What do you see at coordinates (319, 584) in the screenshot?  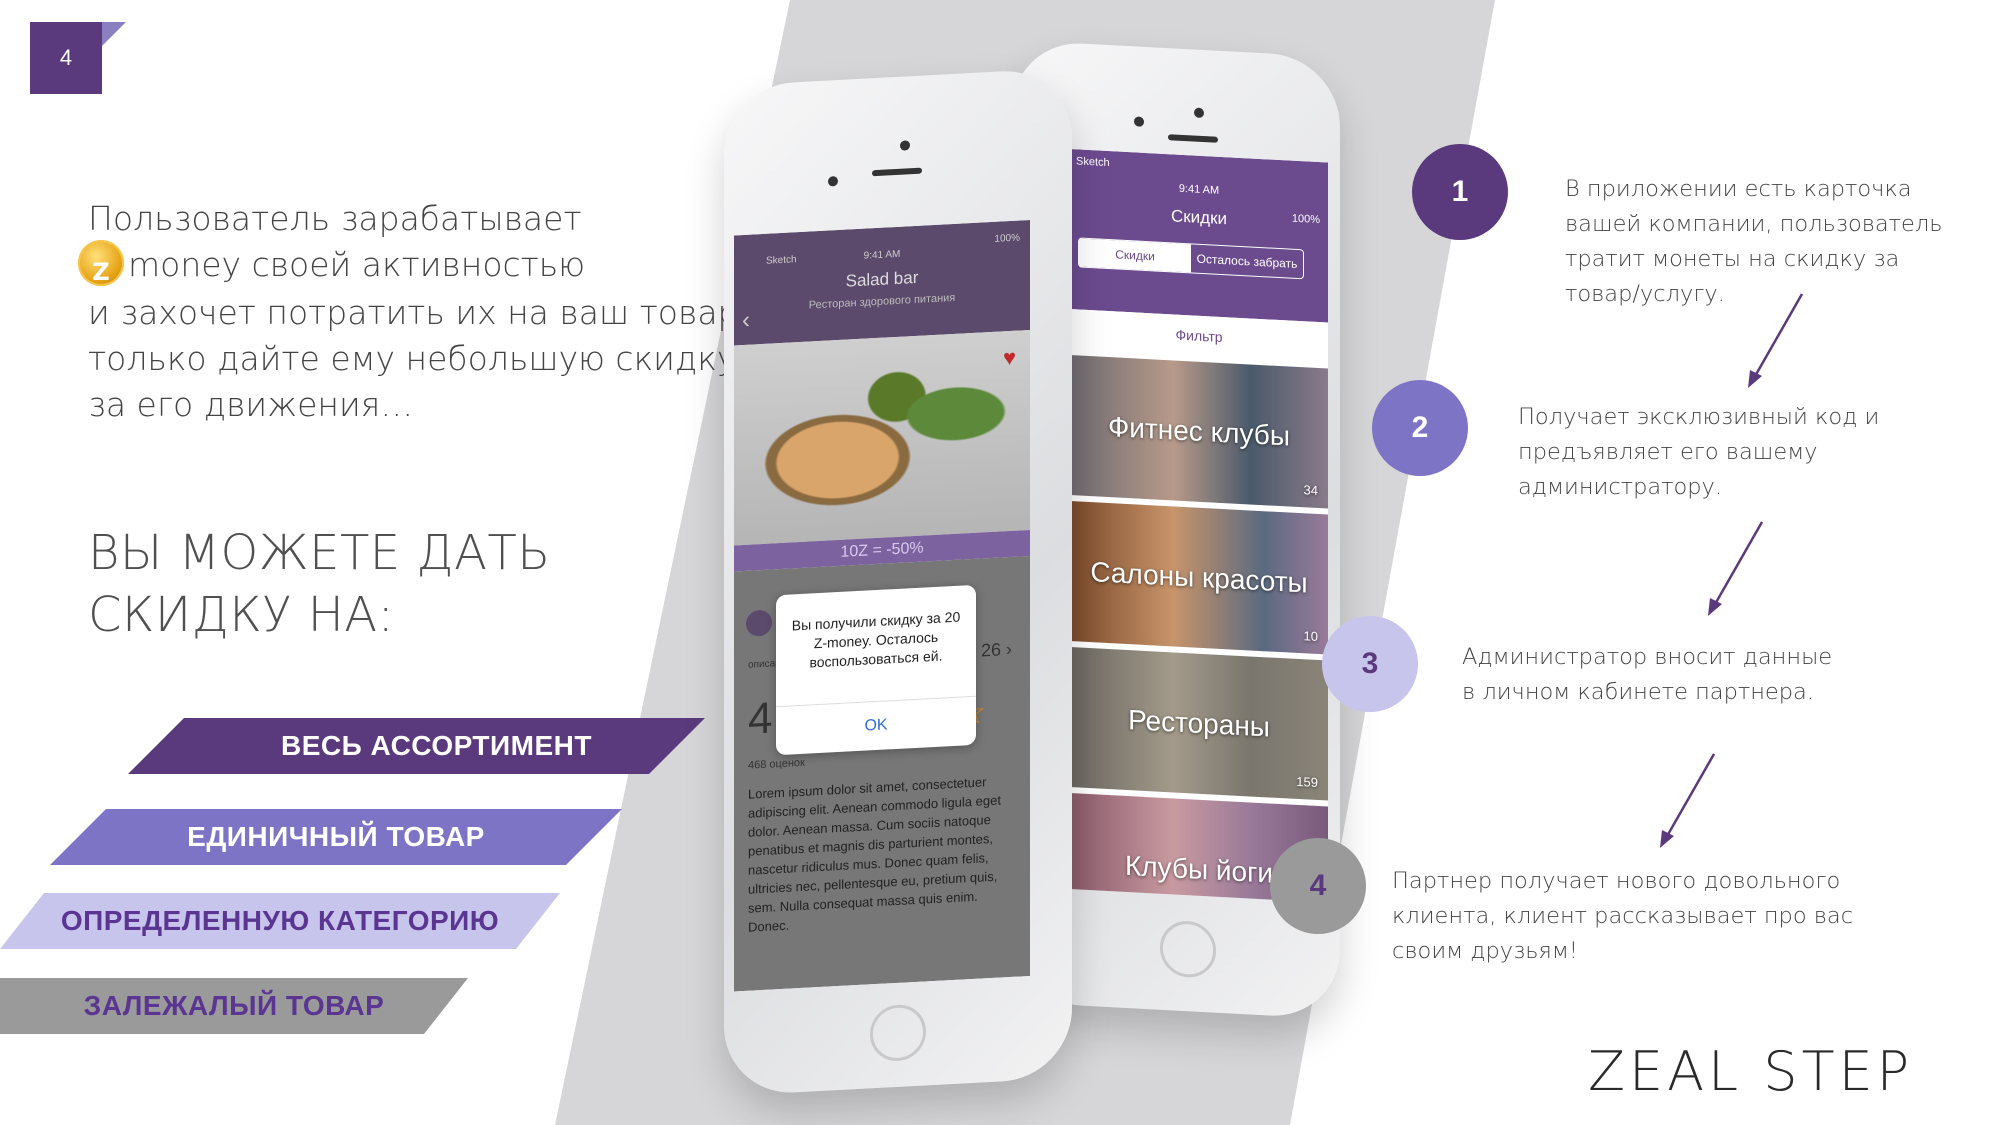 I see `headline: ВЫ МОЖЕТЕ ДАТЬ СКИДКУ НА:` at bounding box center [319, 584].